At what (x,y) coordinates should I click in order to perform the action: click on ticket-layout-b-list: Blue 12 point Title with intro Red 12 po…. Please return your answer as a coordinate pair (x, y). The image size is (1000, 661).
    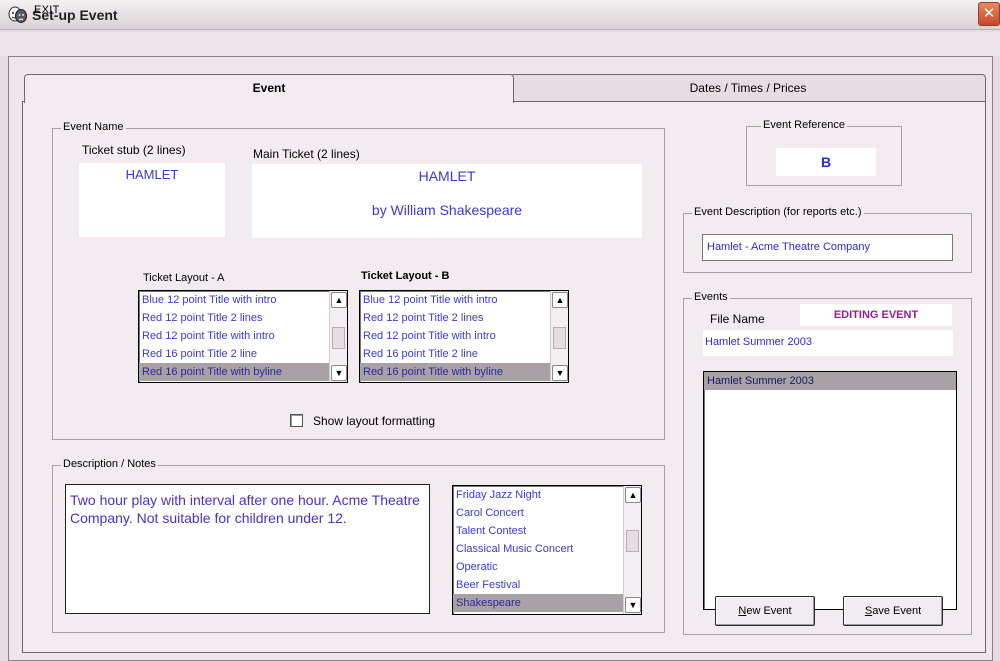
    Looking at the image, I should click on (464, 336).